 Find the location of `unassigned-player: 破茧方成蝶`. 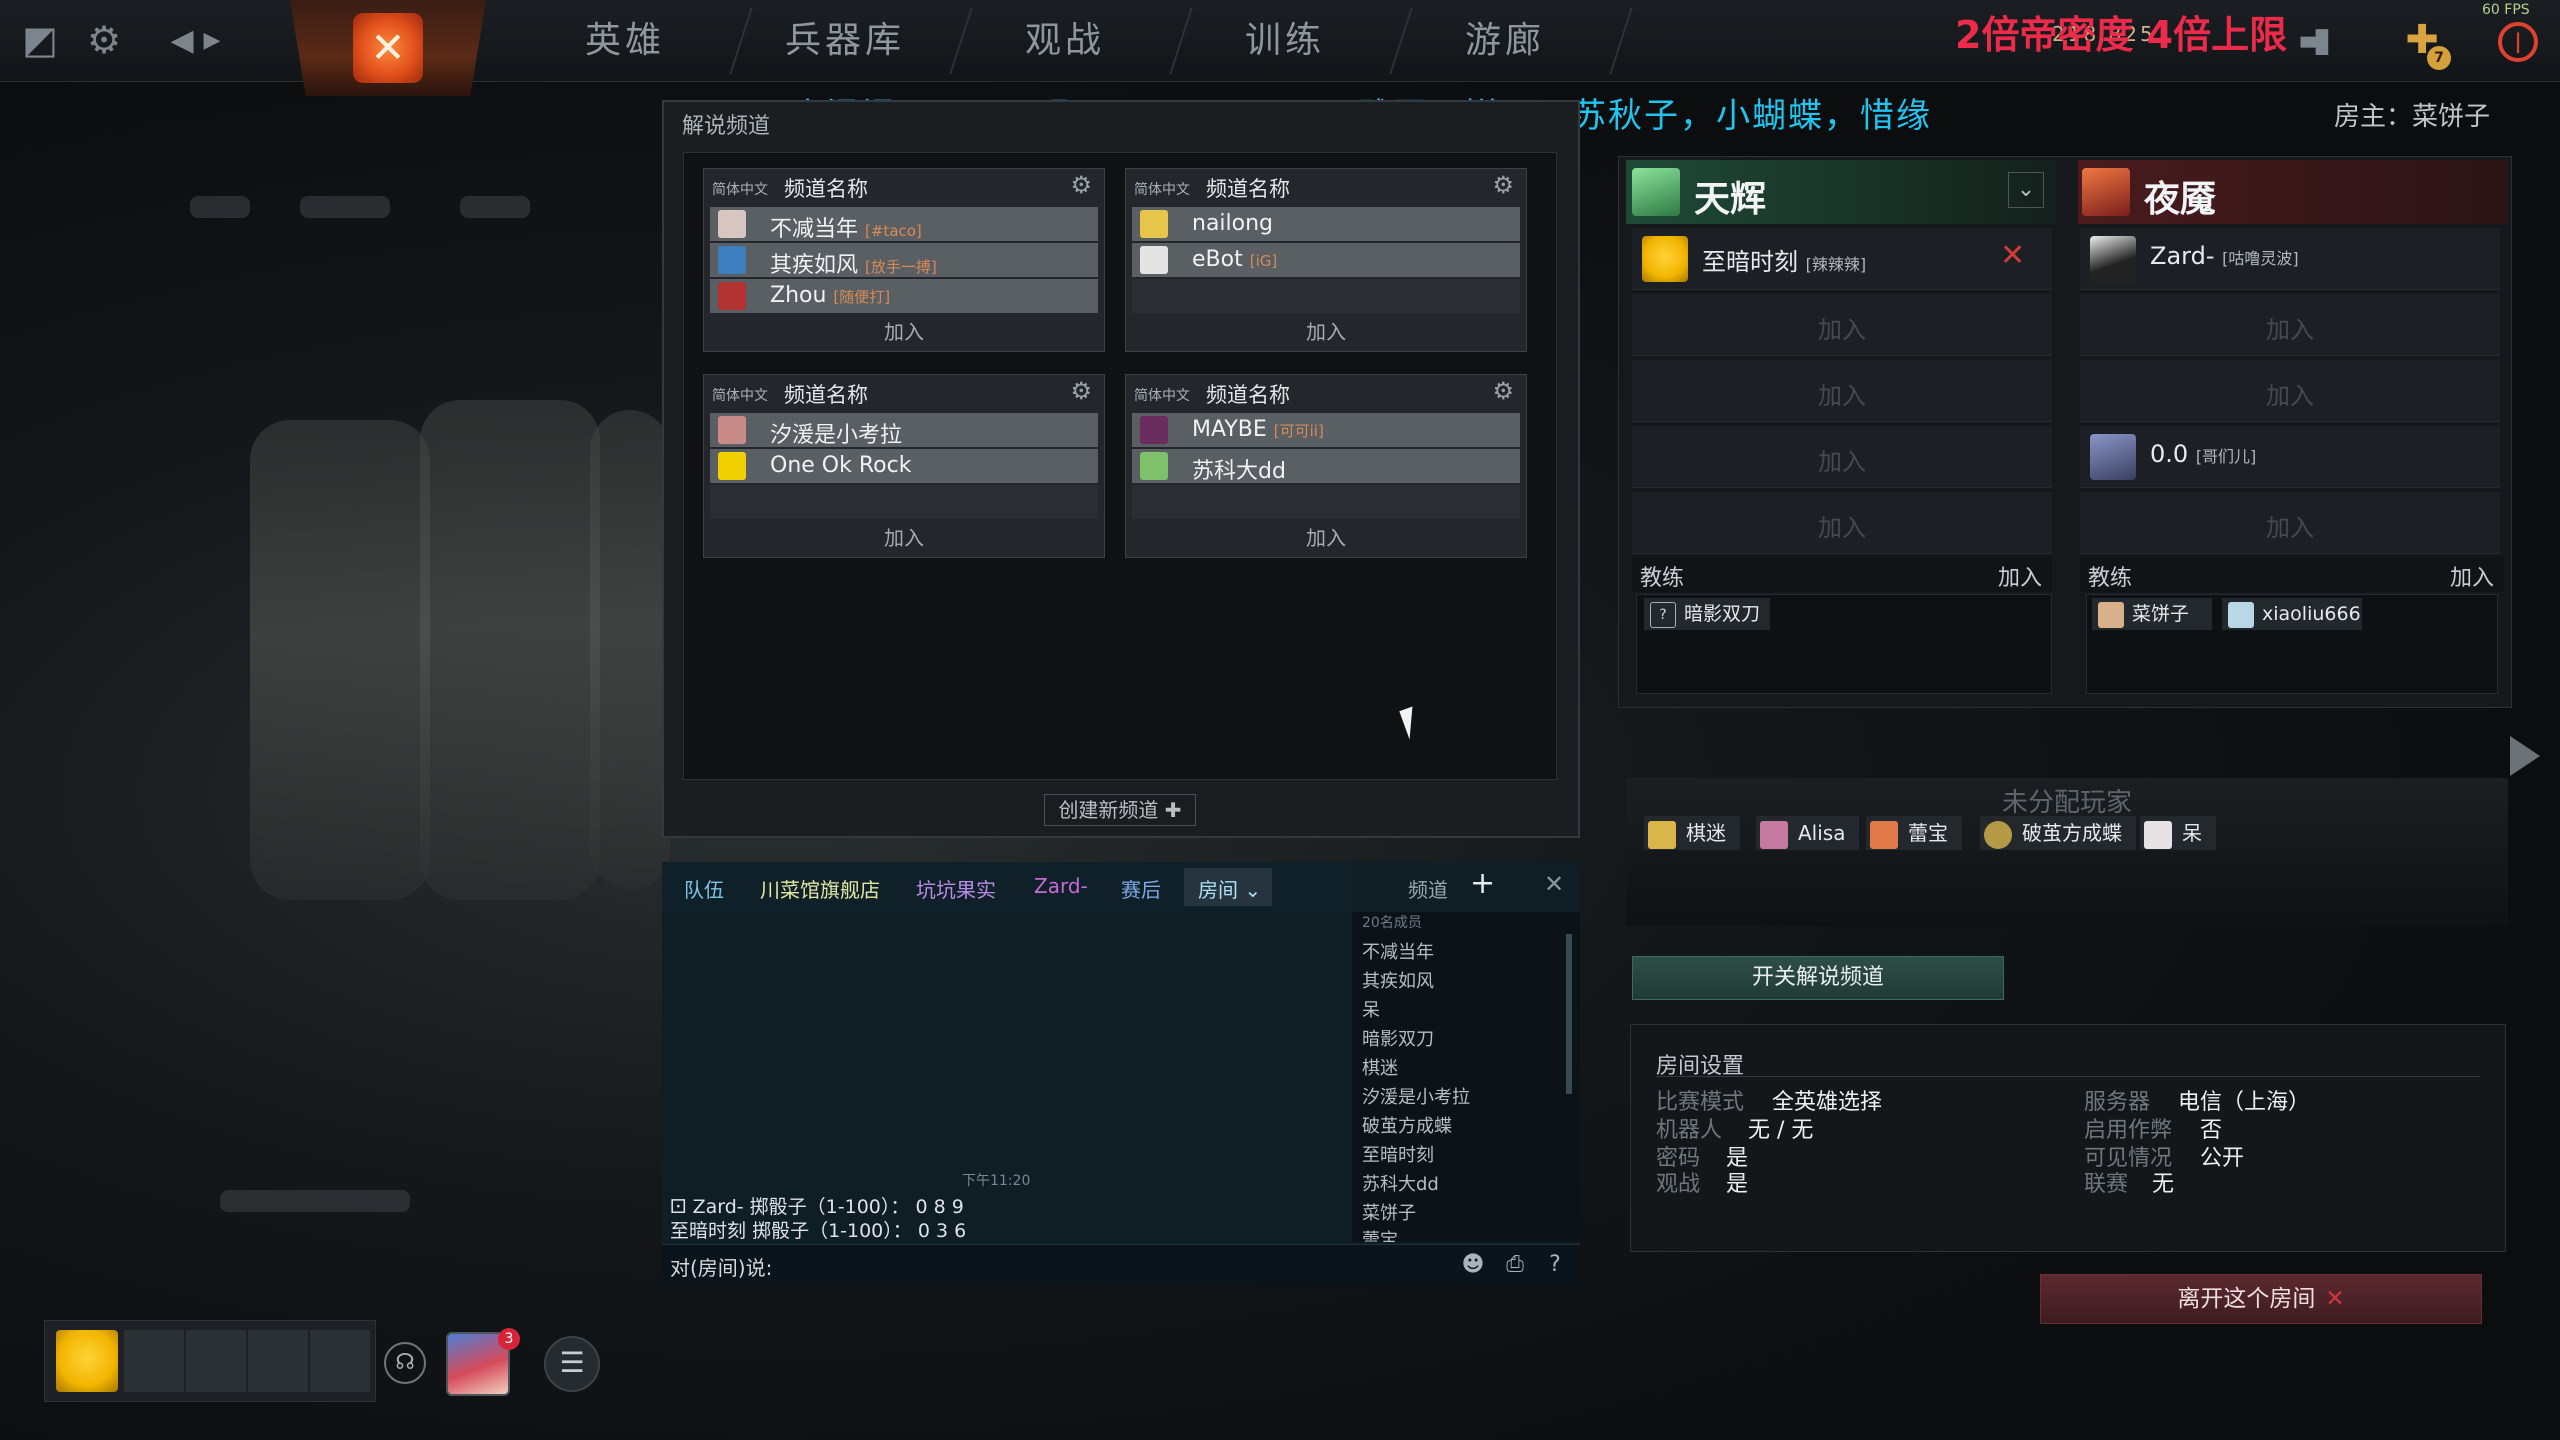

unassigned-player: 破茧方成蝶 is located at coordinates (2058, 833).